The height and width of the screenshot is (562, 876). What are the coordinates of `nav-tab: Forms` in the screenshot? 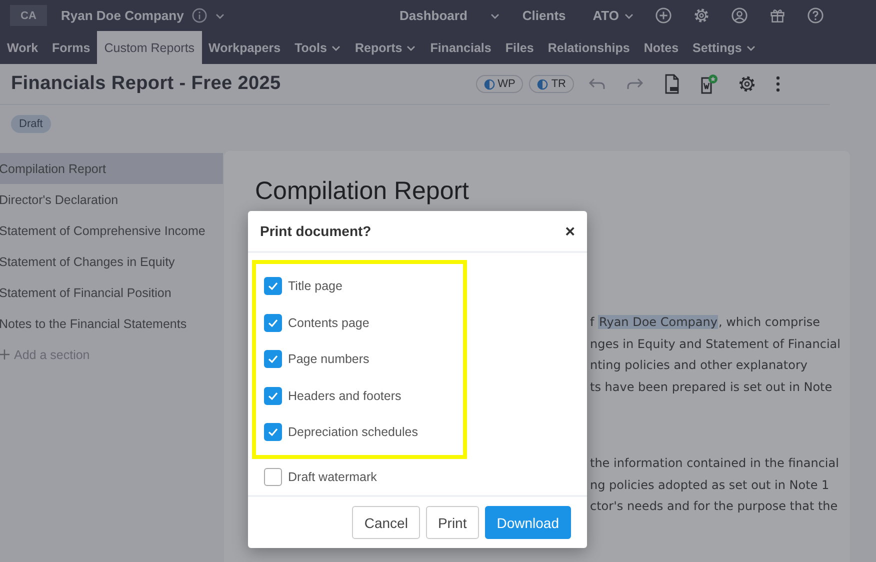 It's located at (71, 47).